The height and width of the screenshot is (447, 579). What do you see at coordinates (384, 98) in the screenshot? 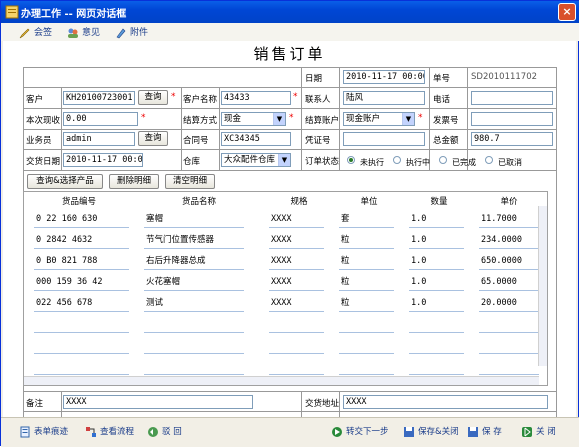
I see `contact-field: 陆风` at bounding box center [384, 98].